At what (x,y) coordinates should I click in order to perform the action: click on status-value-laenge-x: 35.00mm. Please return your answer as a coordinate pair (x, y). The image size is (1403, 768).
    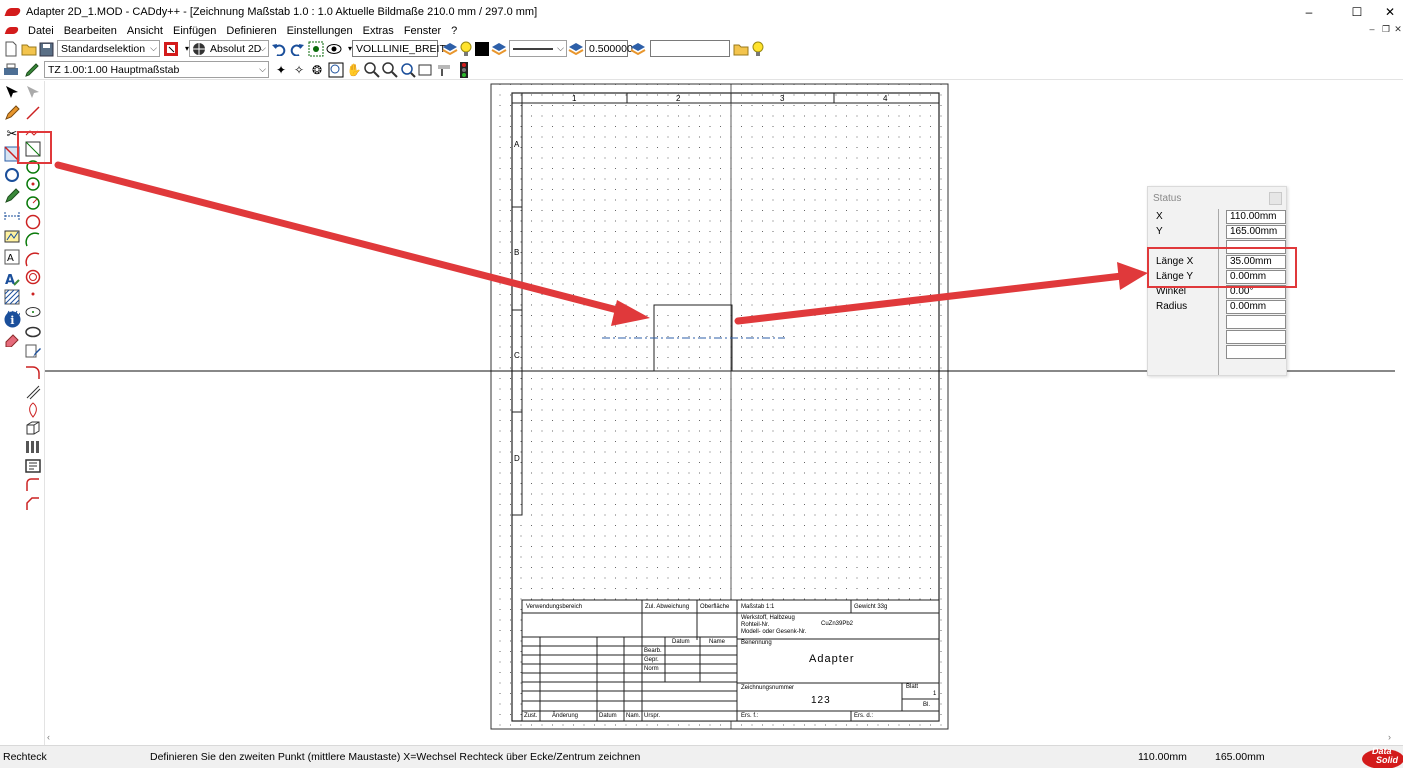
    Looking at the image, I should click on (1256, 262).